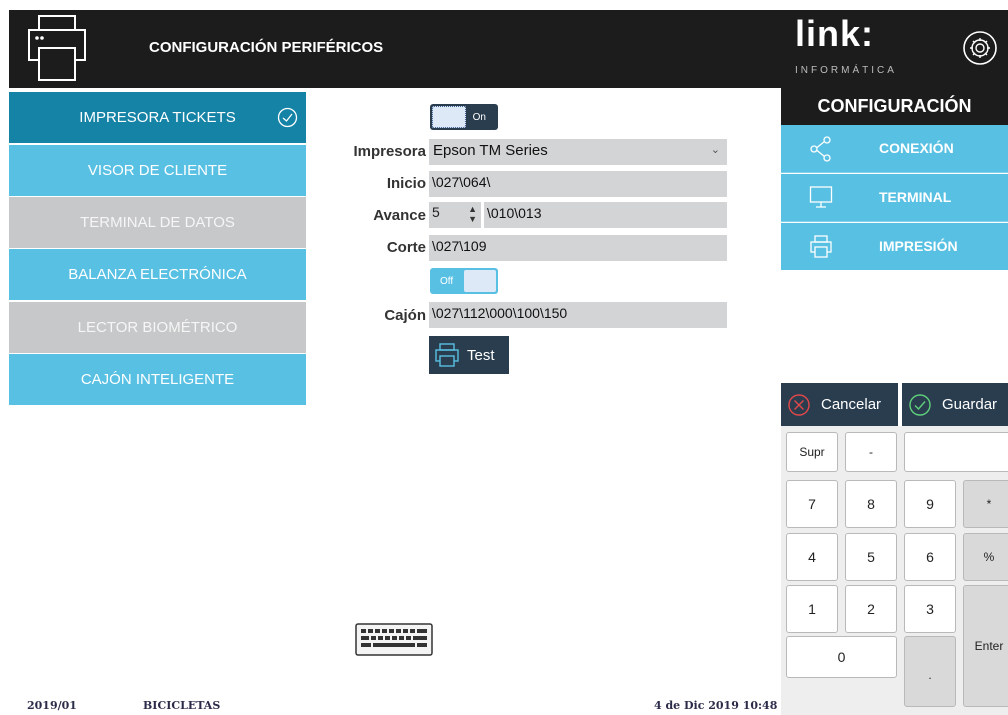 The width and height of the screenshot is (1008, 715). What do you see at coordinates (447, 281) in the screenshot?
I see `toggle-state-label: Off` at bounding box center [447, 281].